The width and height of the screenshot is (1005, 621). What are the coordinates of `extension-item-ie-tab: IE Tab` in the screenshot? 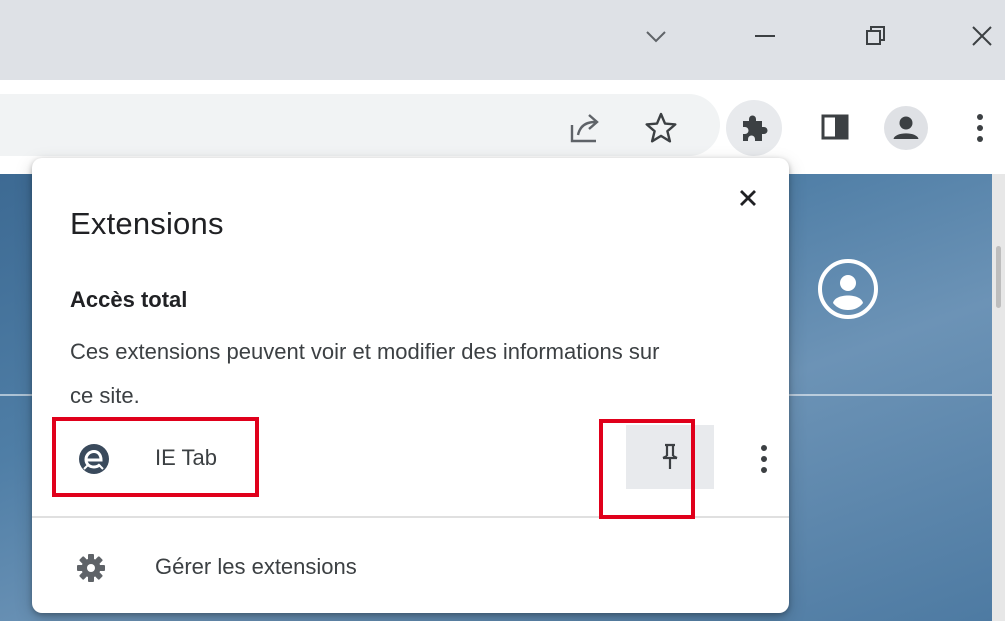 It's located at (156, 458).